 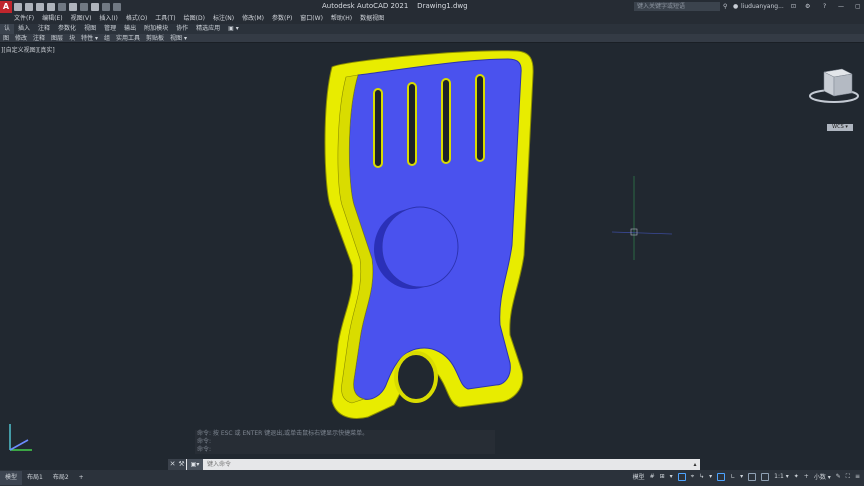 I want to click on status-tools: 模型 # ⊞ ▾ ⌖ ↳ ▾ ∟ ▾ 1:1 ▾ ✦ + 小数 ▾ ✎ ⛶ ≡, so click(x=746, y=476).